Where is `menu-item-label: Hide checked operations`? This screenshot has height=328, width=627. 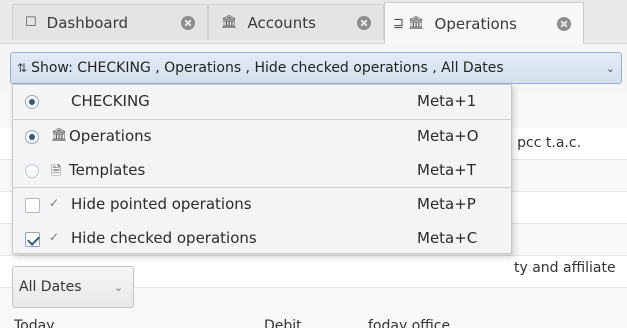
menu-item-label: Hide checked operations is located at coordinates (164, 238).